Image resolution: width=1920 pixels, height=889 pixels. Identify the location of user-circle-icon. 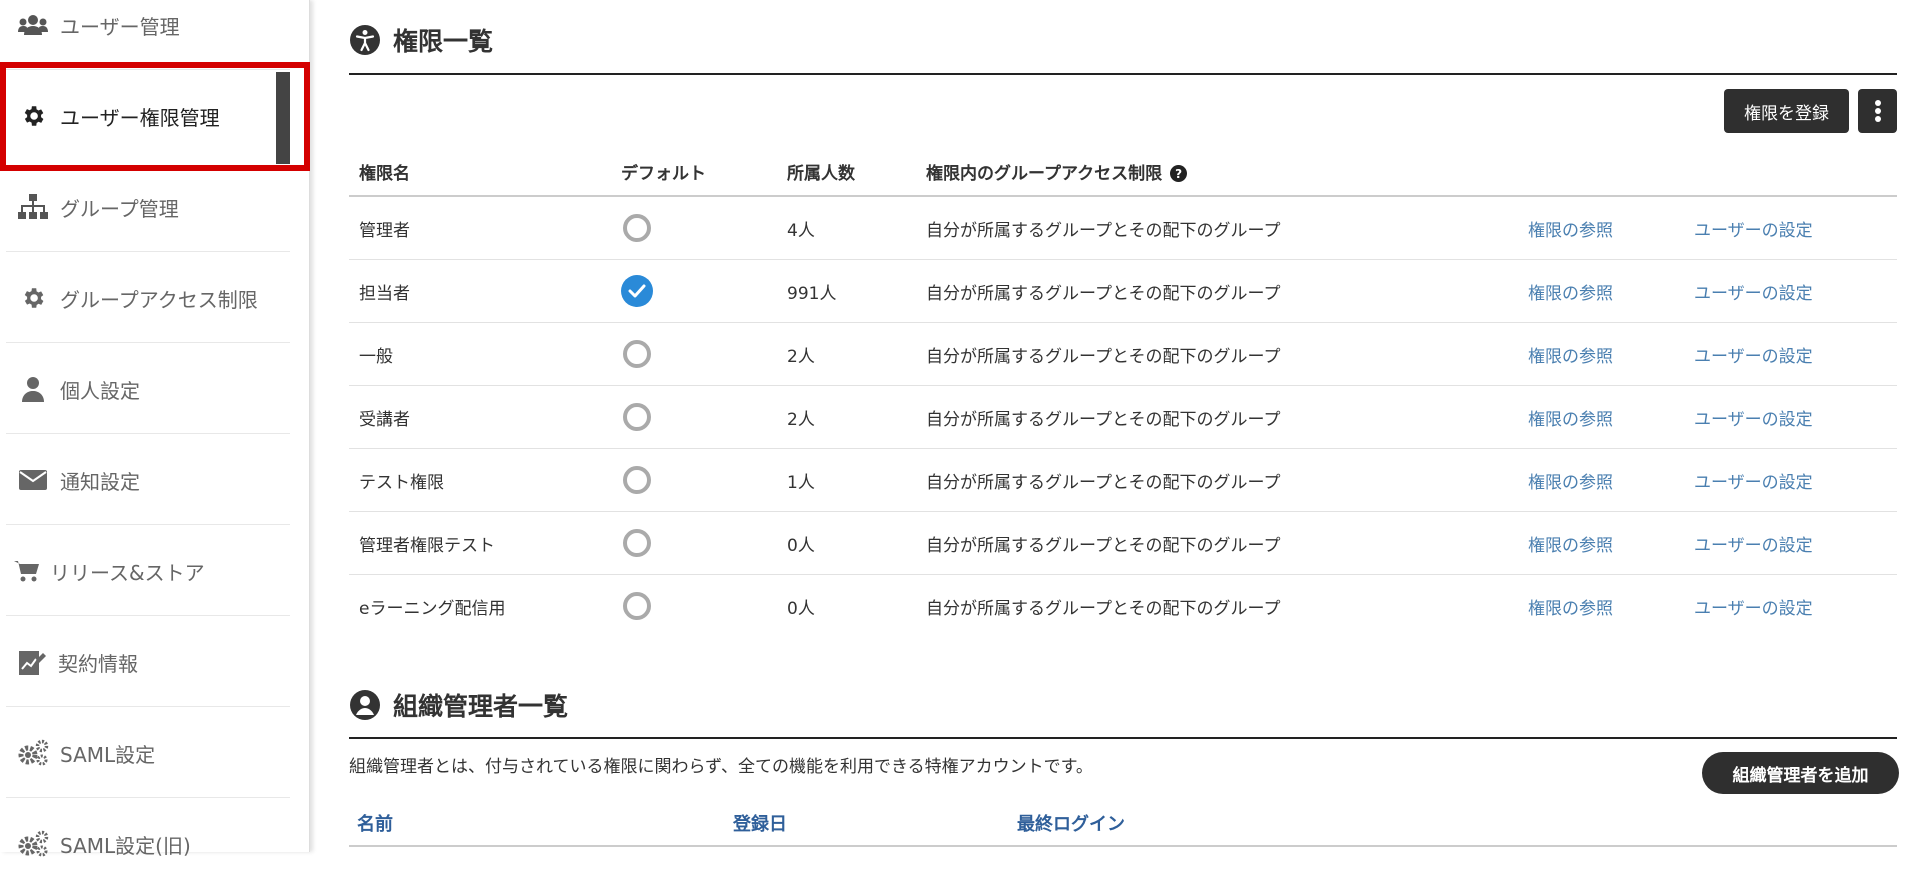
(365, 705).